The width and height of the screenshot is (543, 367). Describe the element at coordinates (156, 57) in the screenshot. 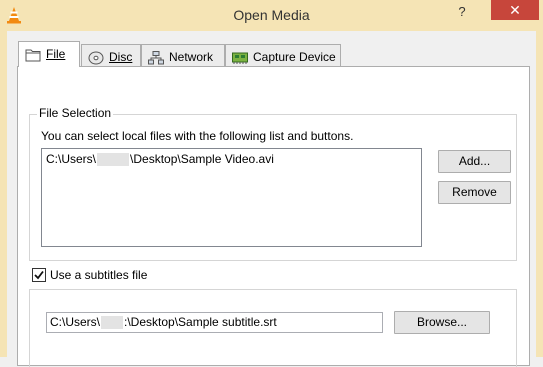

I see `network-icon` at that location.